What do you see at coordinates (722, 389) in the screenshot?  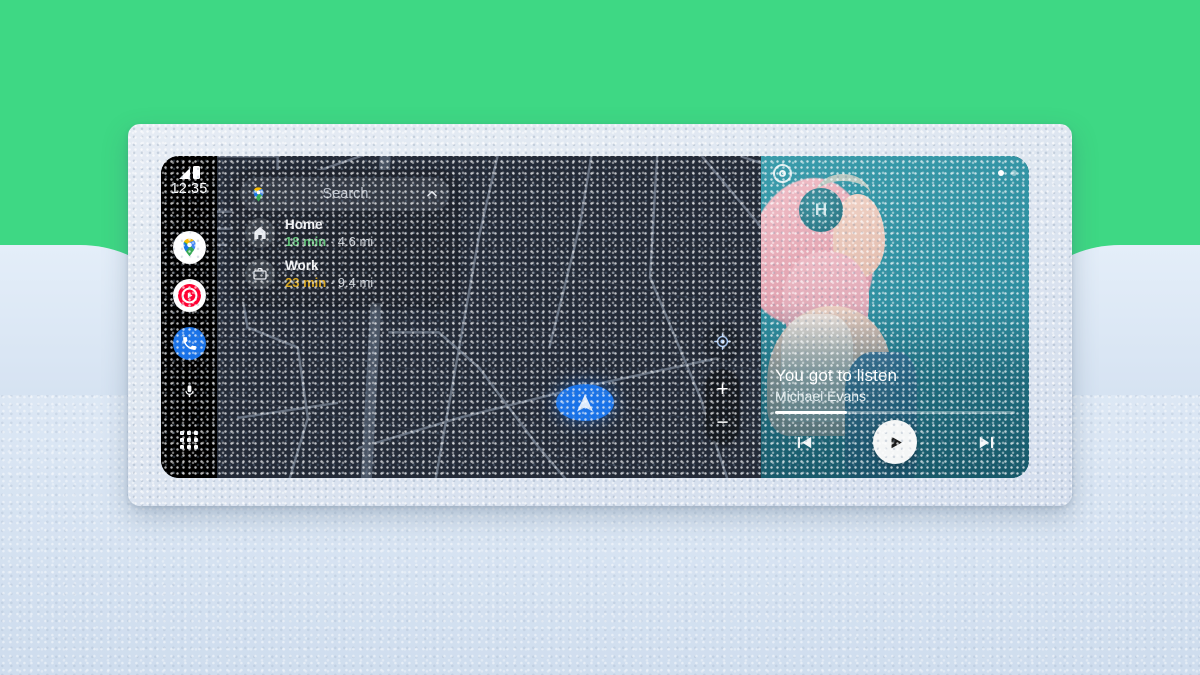 I see `zoom-in-button: +` at bounding box center [722, 389].